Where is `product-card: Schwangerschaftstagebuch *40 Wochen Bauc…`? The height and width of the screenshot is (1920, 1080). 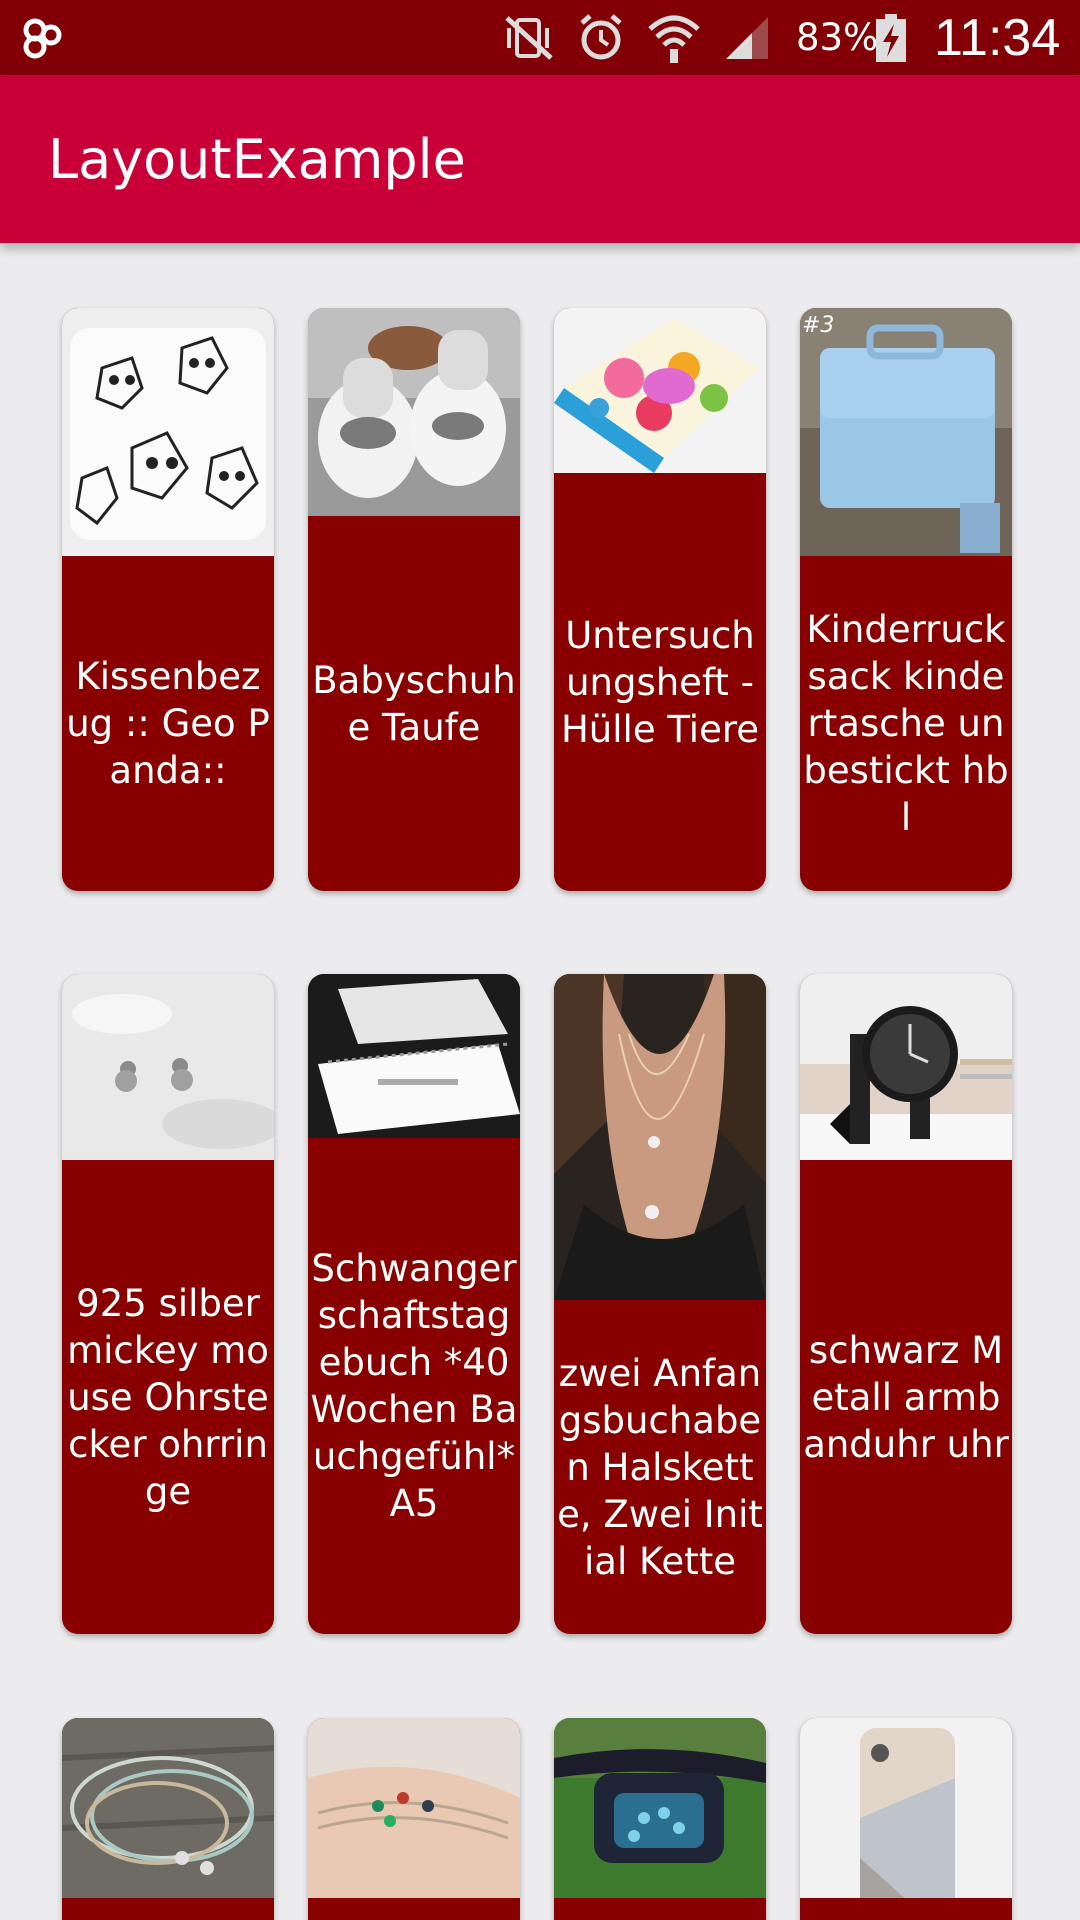 product-card: Schwangerschaftstagebuch *40 Wochen Bauc… is located at coordinates (414, 1304).